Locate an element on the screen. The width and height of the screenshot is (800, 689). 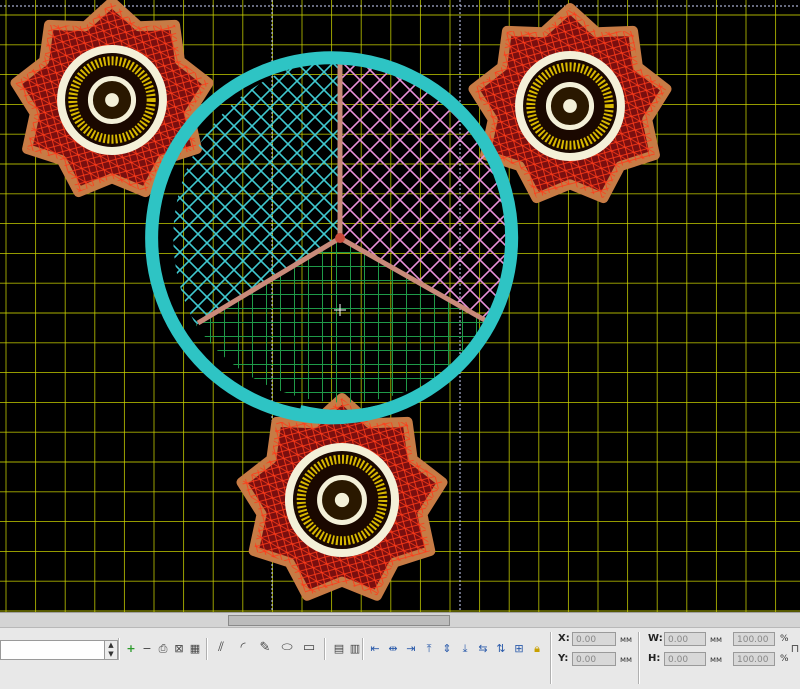
h-field: 0.00 is located at coordinates (685, 659).